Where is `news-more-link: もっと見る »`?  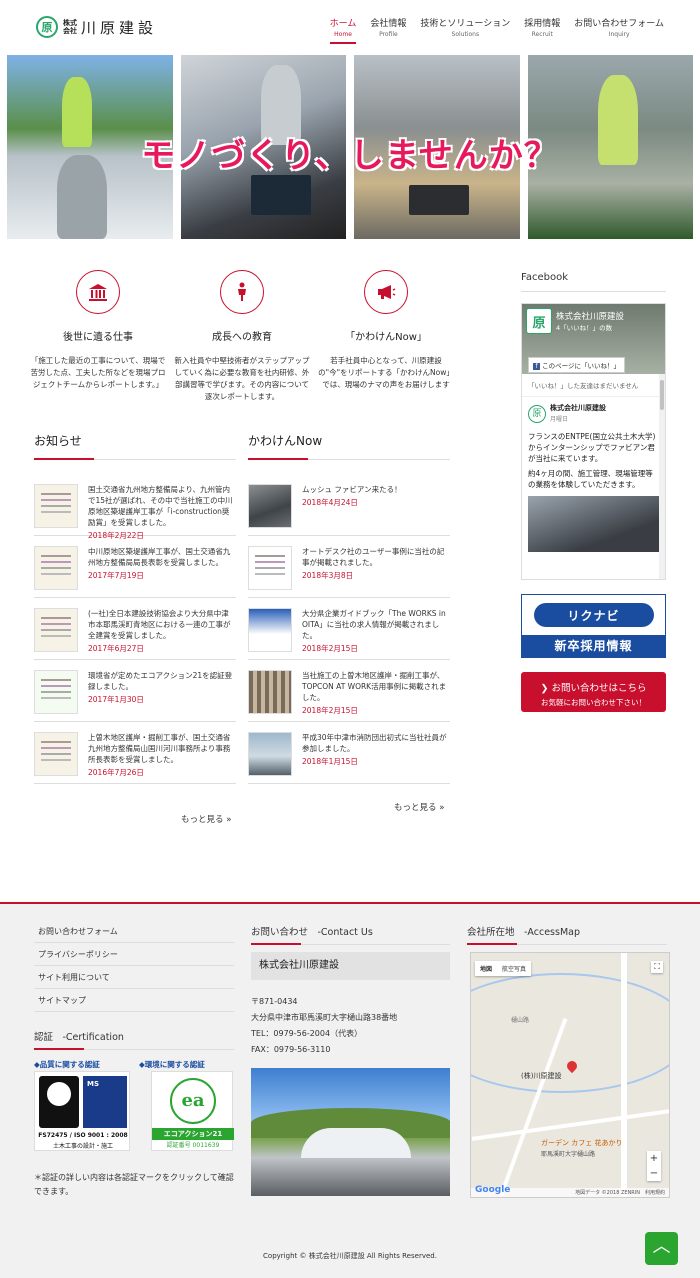 news-more-link: もっと見る » is located at coordinates (206, 819).